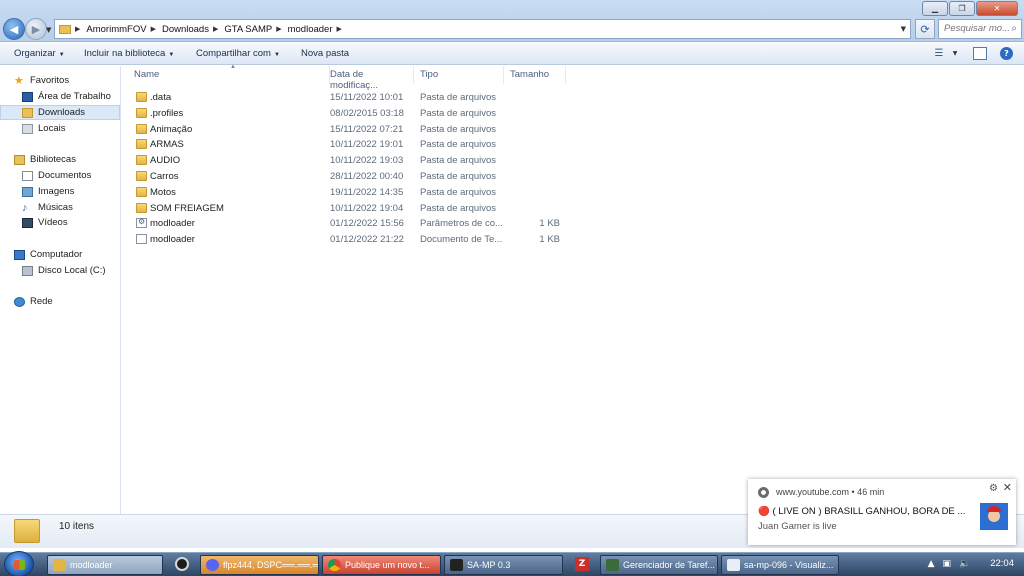 This screenshot has width=1024, height=576. I want to click on nav-documents: Documentos, so click(60, 175).